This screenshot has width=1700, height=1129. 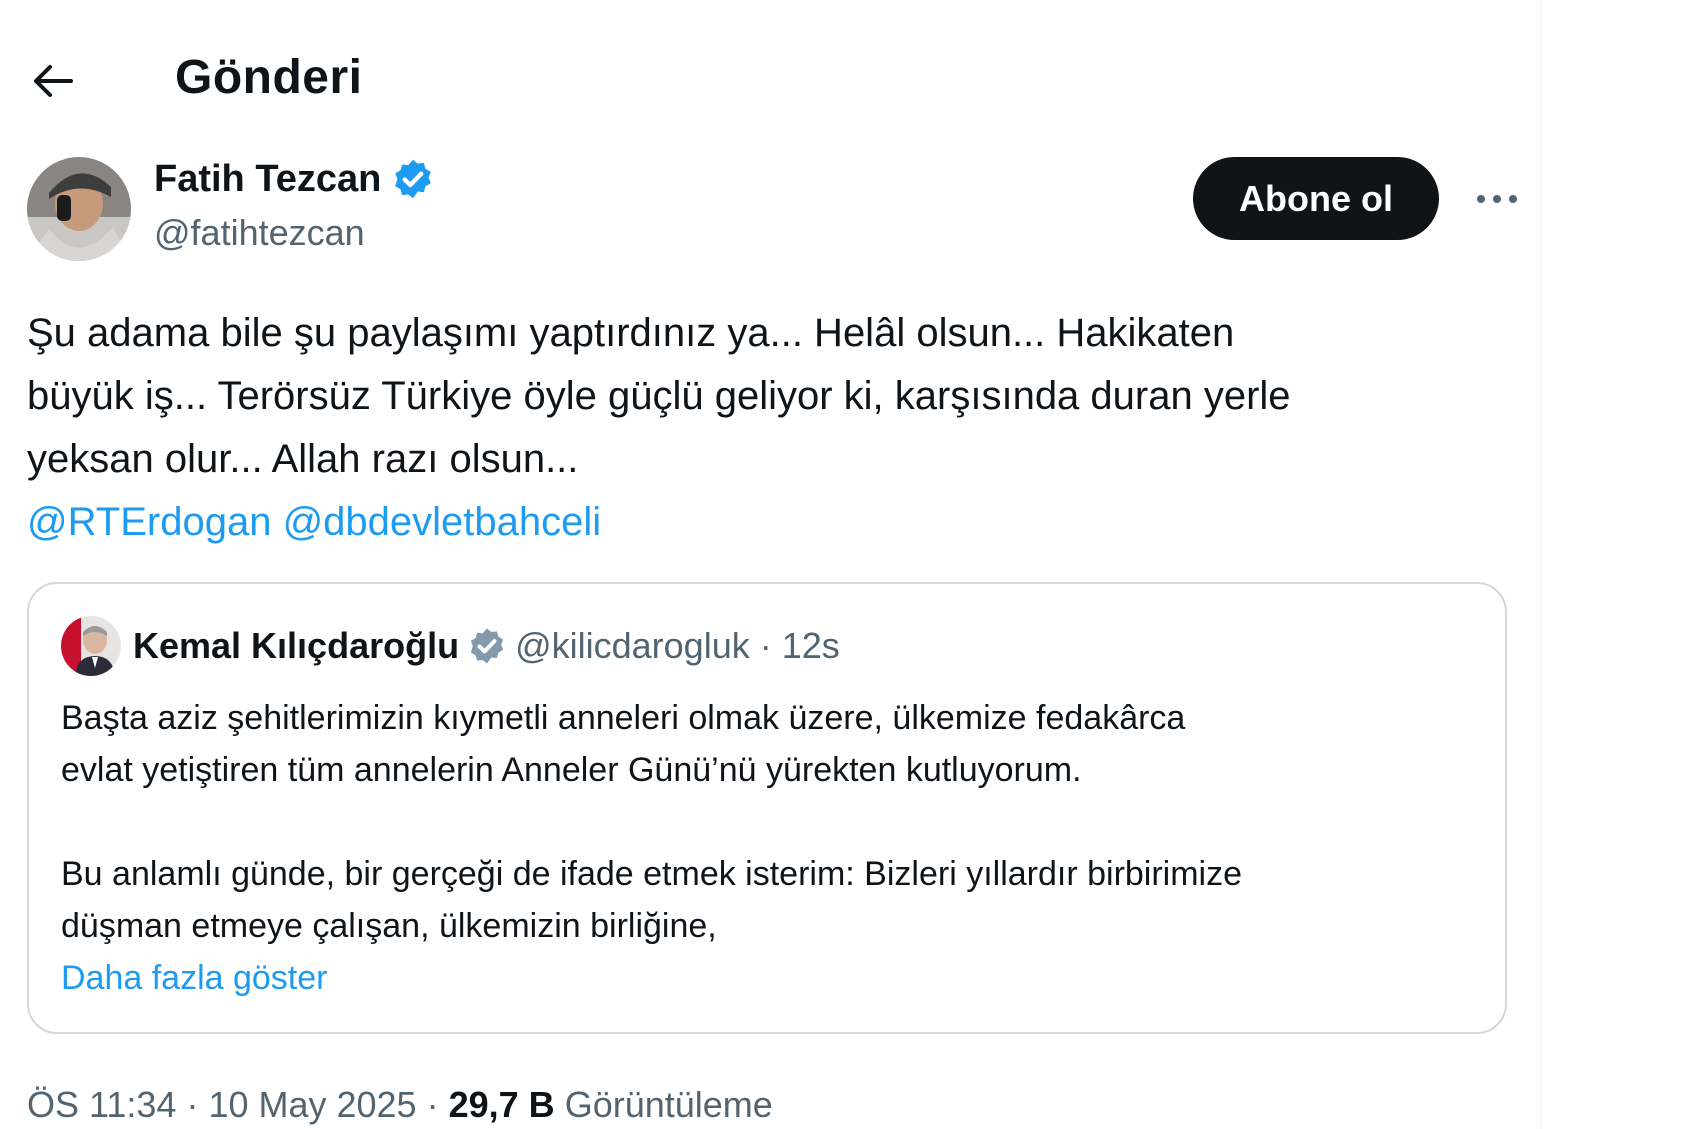 I want to click on author-handle: @fatihtezcan, so click(x=259, y=233).